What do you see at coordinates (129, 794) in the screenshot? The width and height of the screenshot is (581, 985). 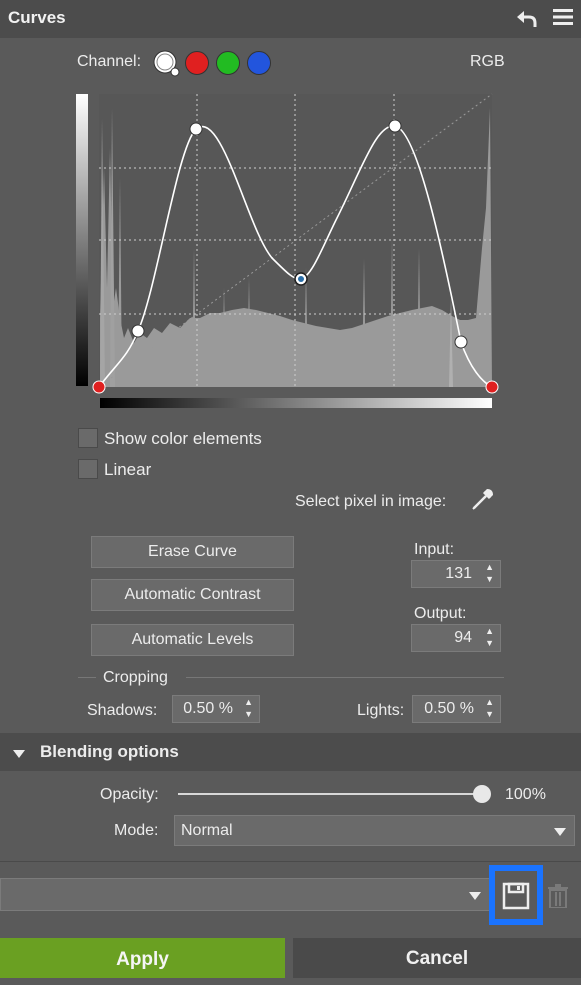 I see `opacity-label: Opacity:` at bounding box center [129, 794].